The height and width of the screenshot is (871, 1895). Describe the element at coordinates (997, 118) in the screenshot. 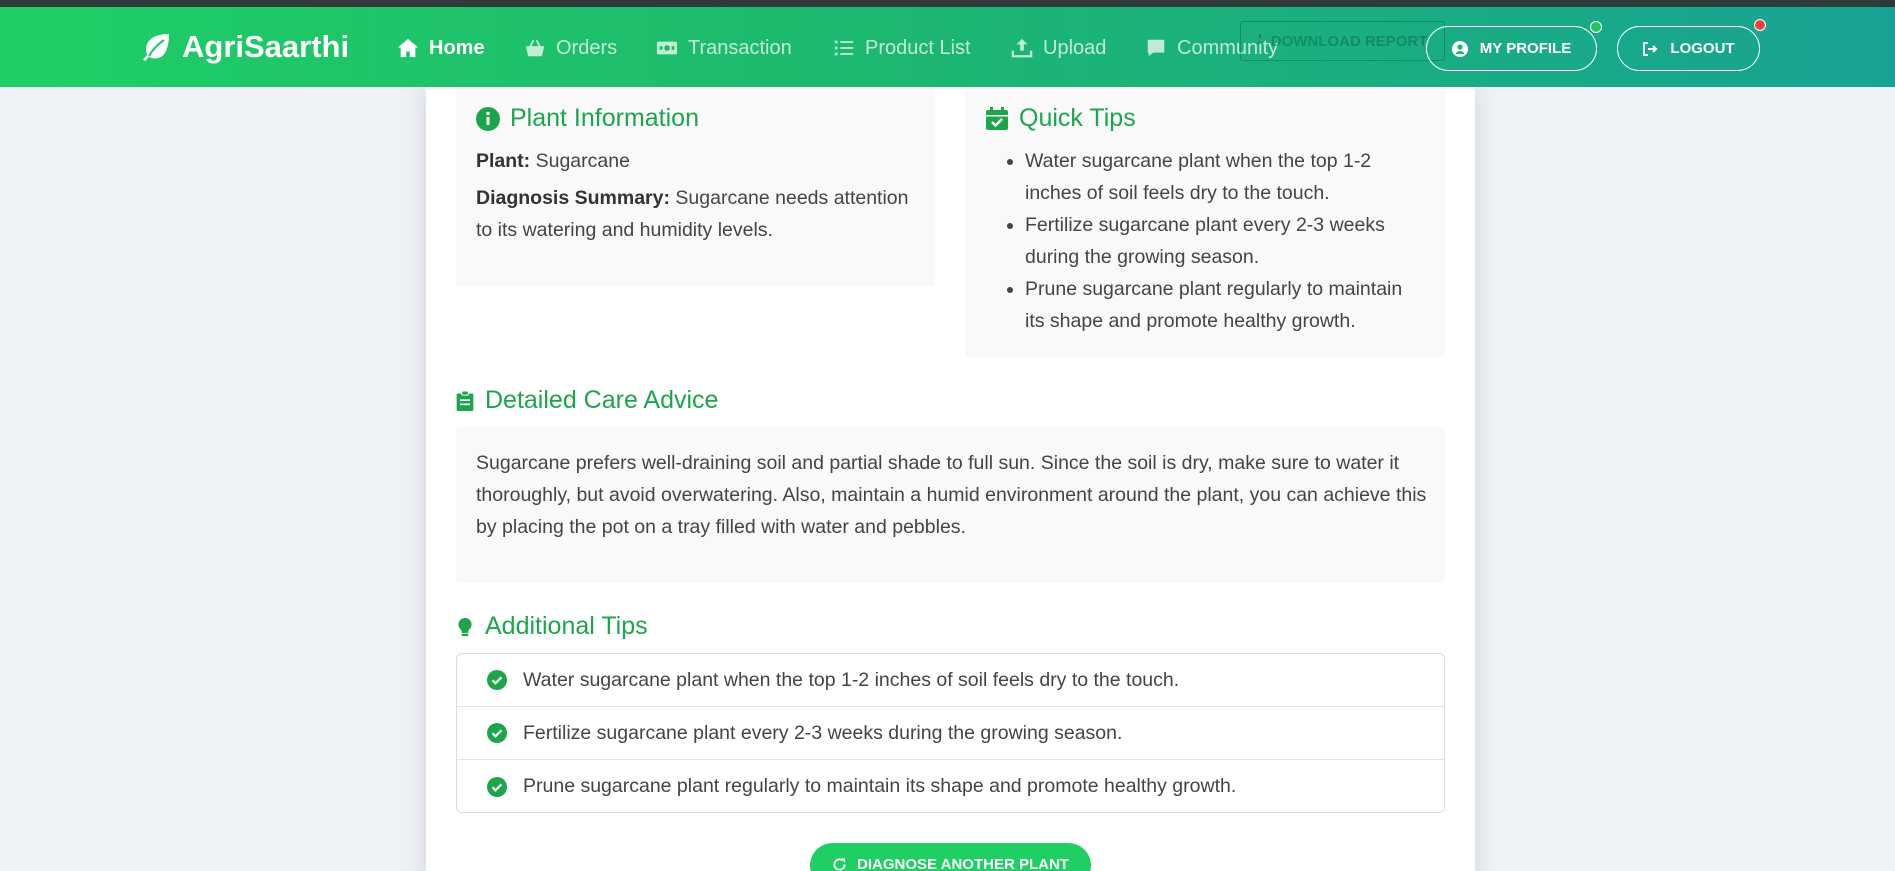

I see `calendar-check-icon` at that location.